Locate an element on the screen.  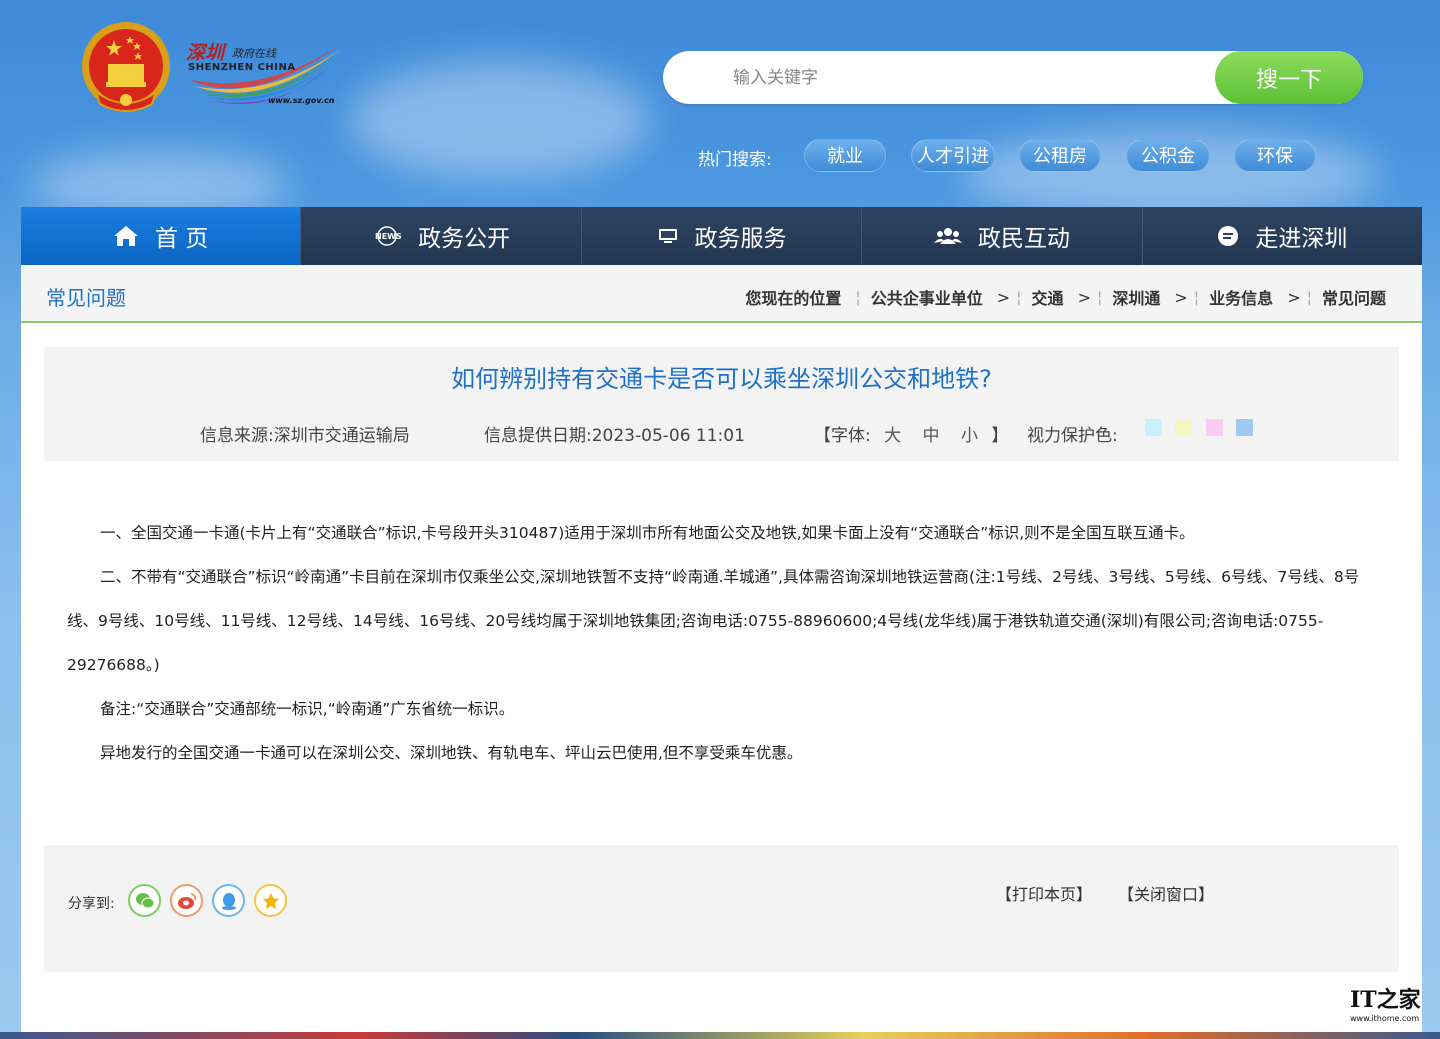
search-input is located at coordinates (968, 77).